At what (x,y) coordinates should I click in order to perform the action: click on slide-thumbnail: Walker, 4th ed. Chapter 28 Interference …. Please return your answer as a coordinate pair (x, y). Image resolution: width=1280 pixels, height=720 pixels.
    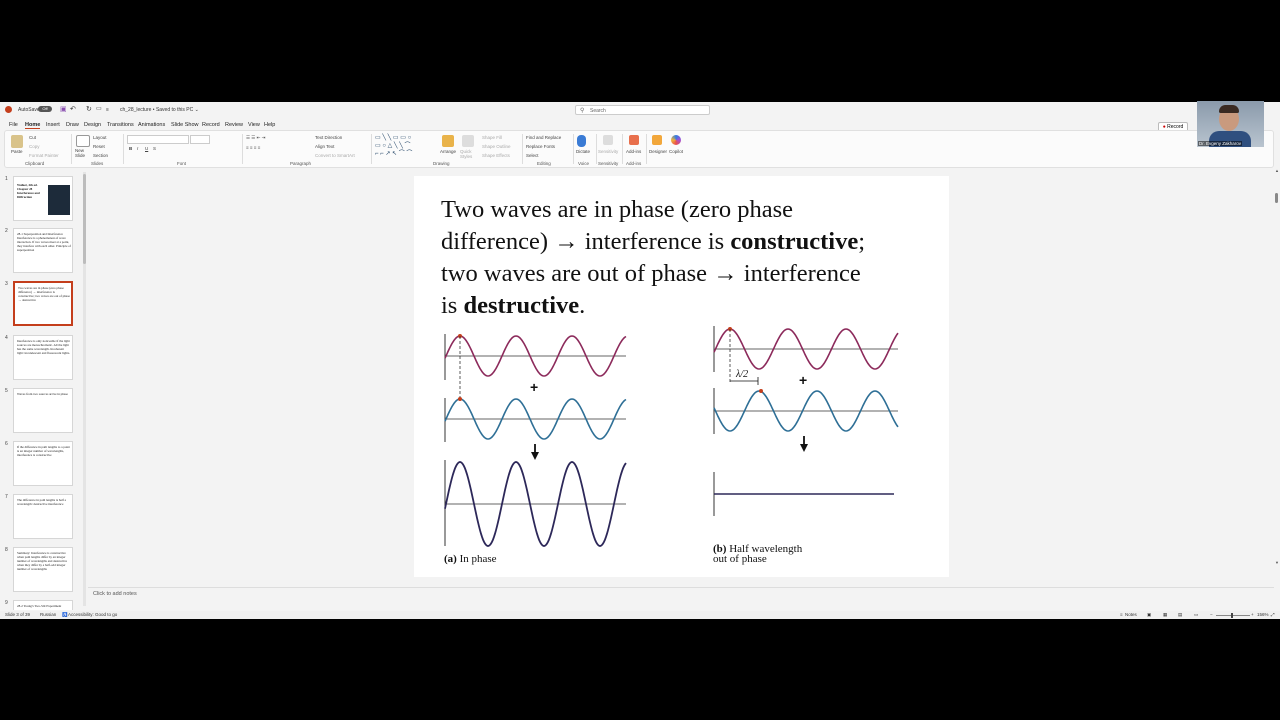
    Looking at the image, I should click on (43, 198).